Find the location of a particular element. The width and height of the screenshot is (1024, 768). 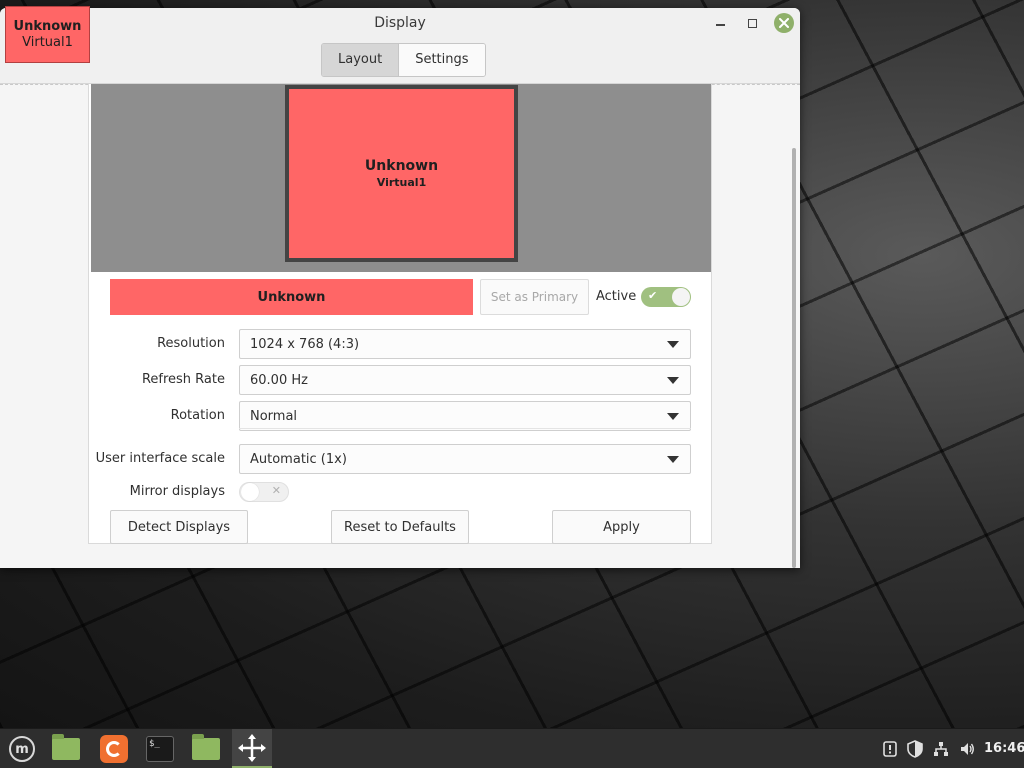

mirror-displays-label: Mirror displays is located at coordinates (177, 491).